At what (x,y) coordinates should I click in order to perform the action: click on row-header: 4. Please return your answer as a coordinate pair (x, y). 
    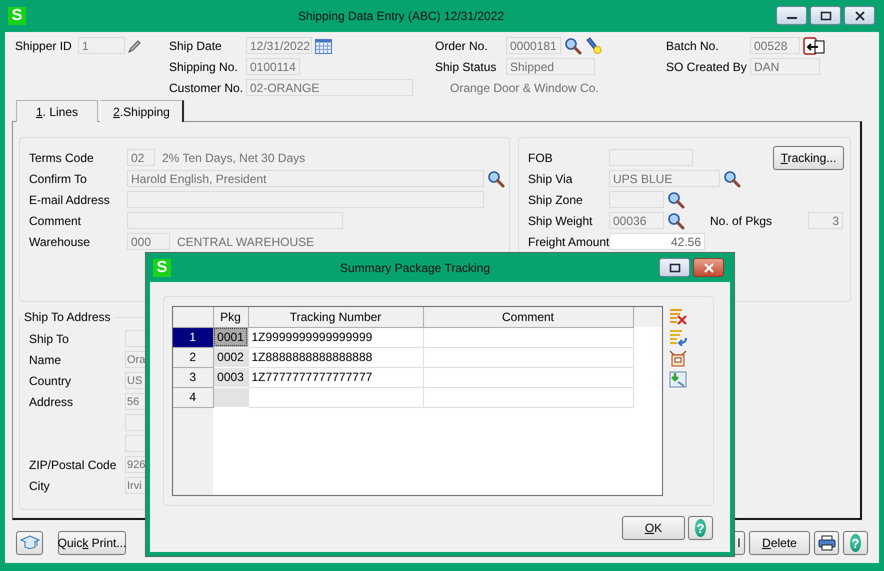
    Looking at the image, I should click on (193, 397).